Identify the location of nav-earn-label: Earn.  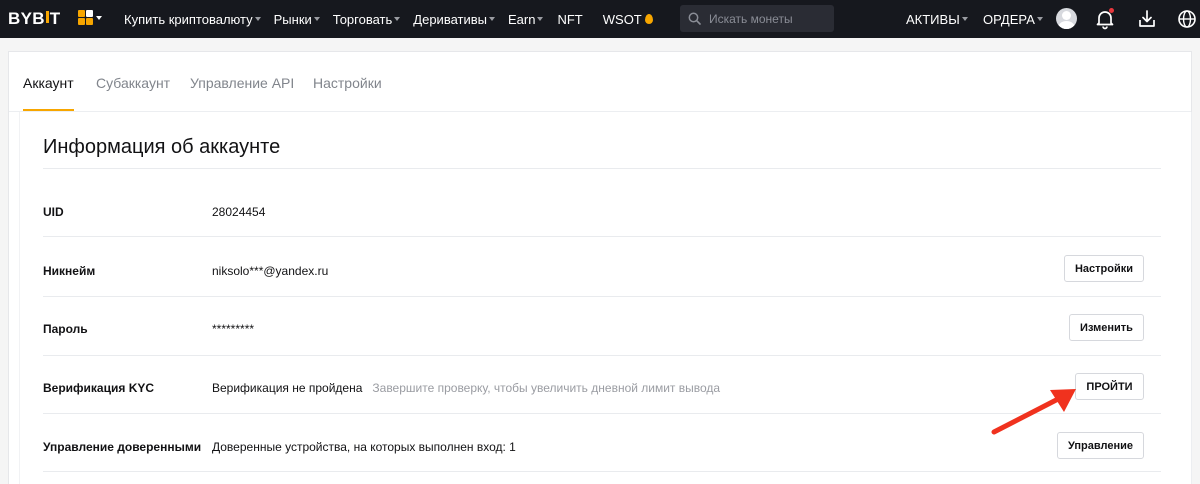
(522, 19).